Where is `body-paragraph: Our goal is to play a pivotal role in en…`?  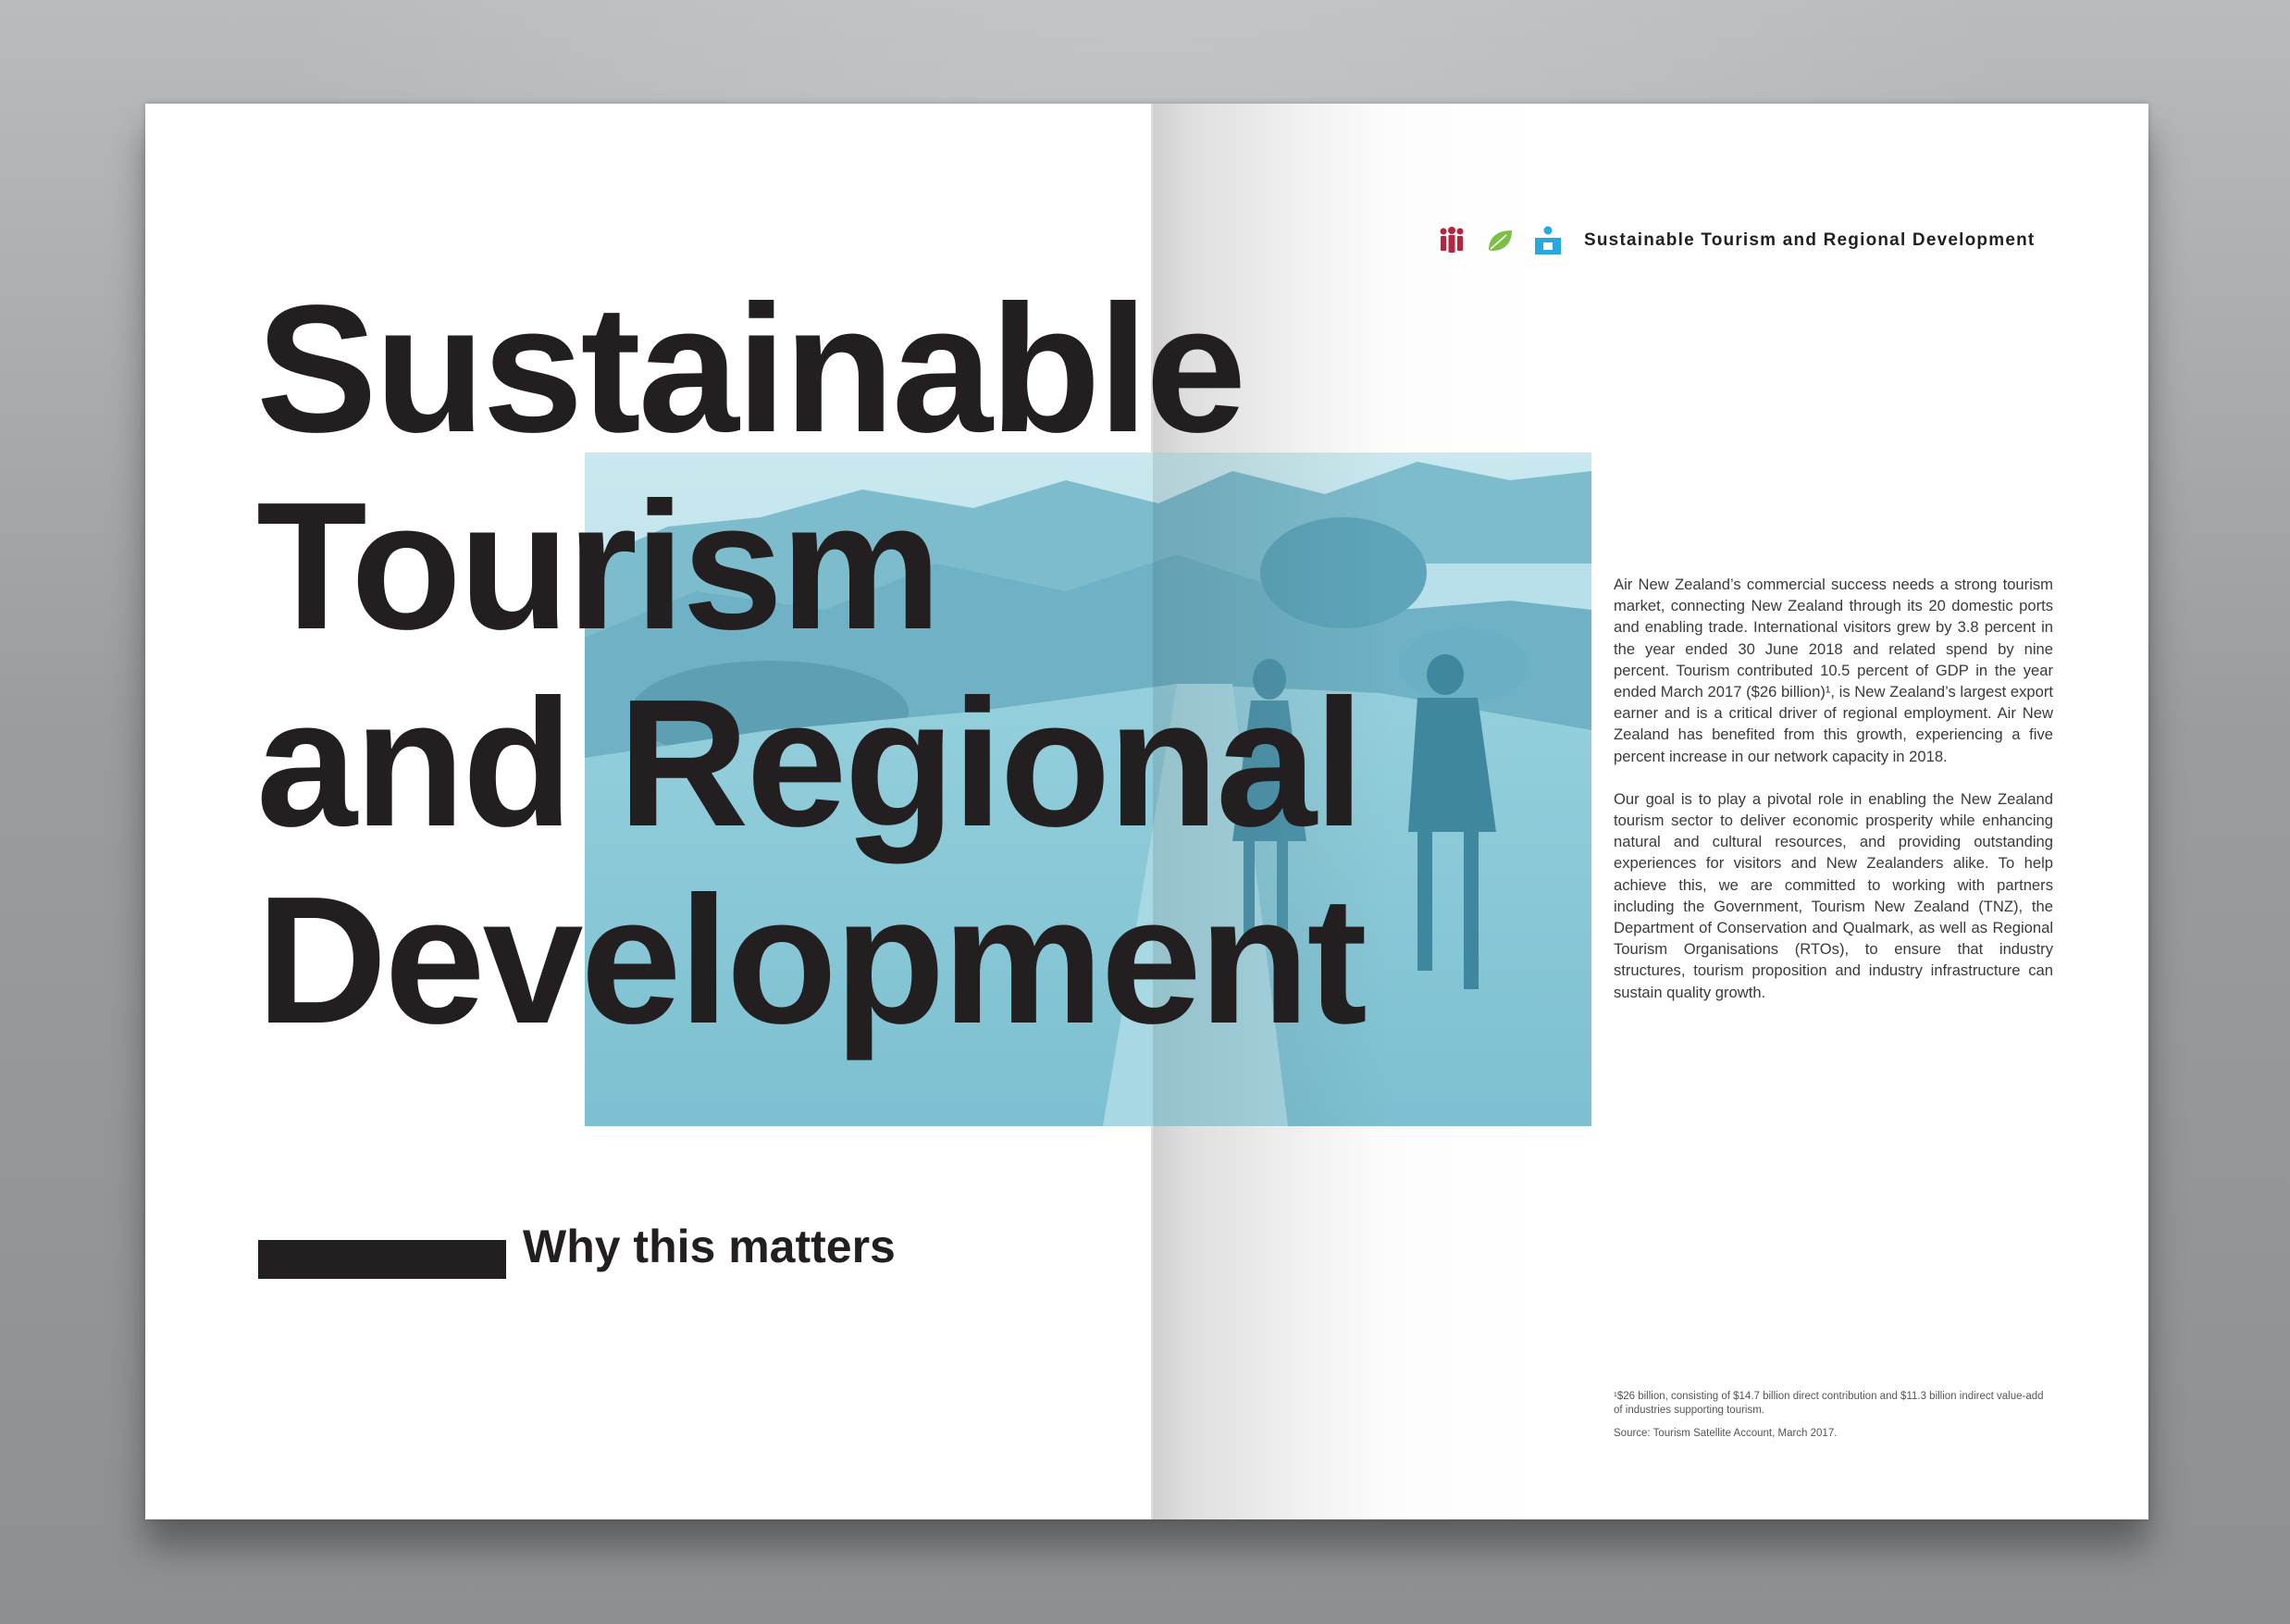
body-paragraph: Our goal is to play a pivotal role in en… is located at coordinates (1833, 895).